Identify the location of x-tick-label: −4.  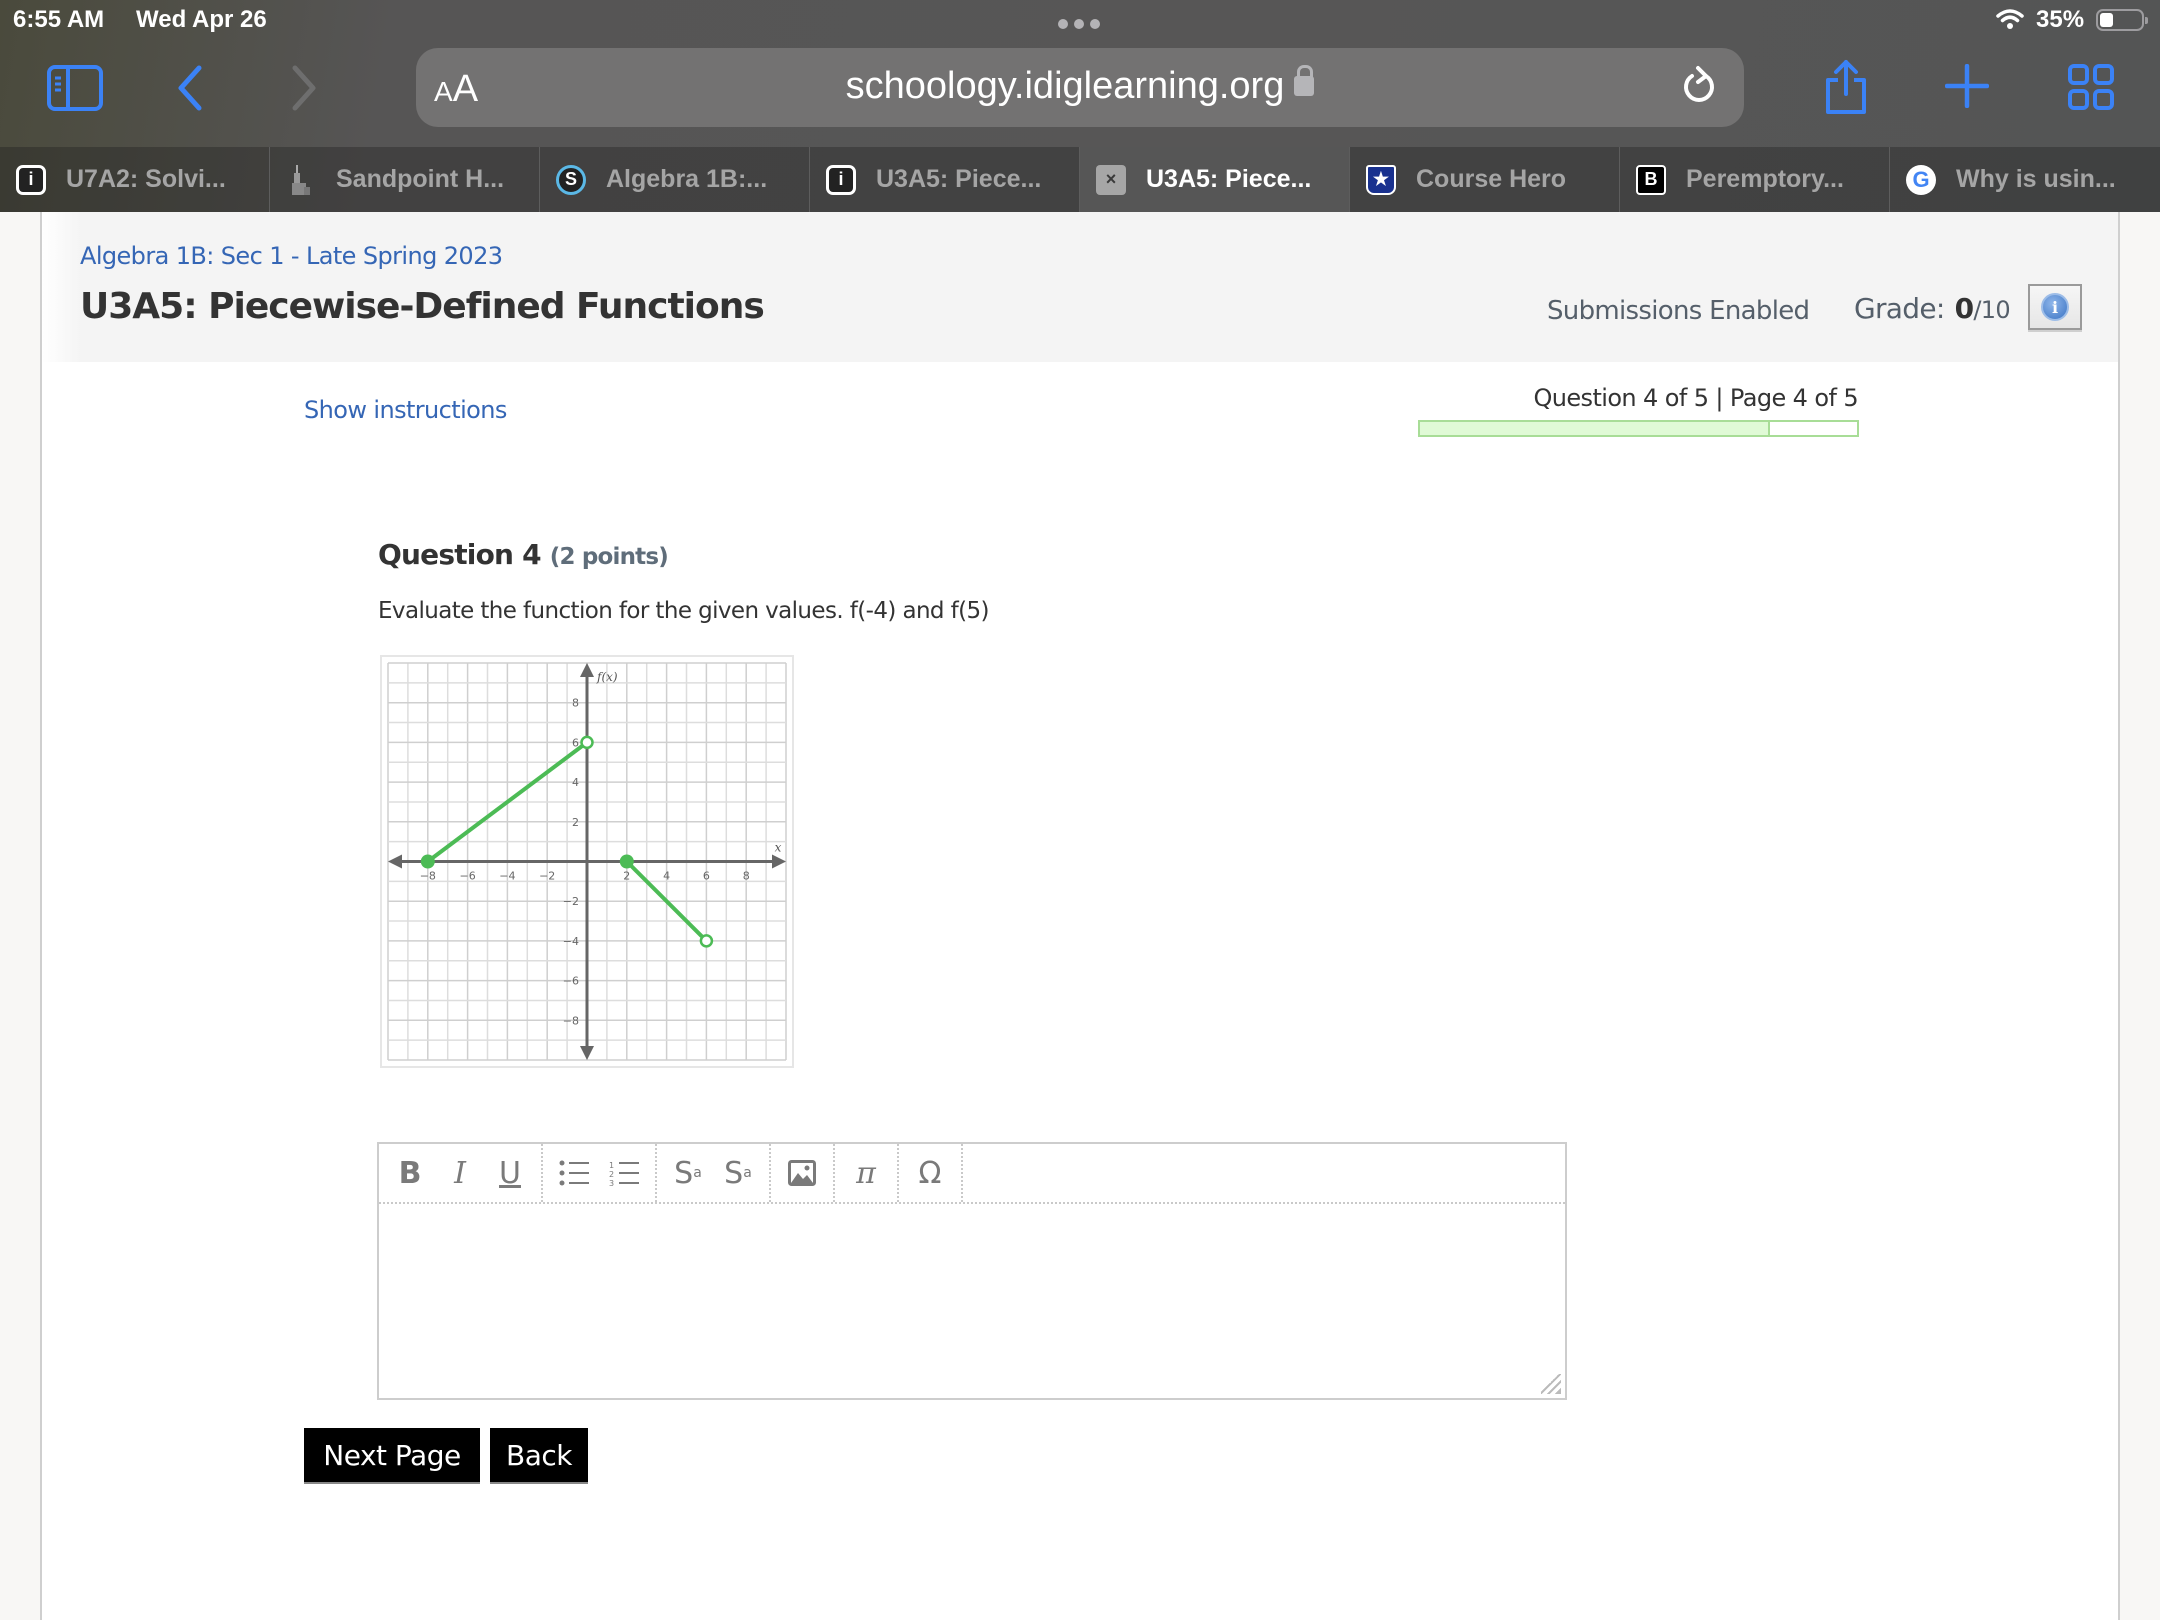
(507, 876).